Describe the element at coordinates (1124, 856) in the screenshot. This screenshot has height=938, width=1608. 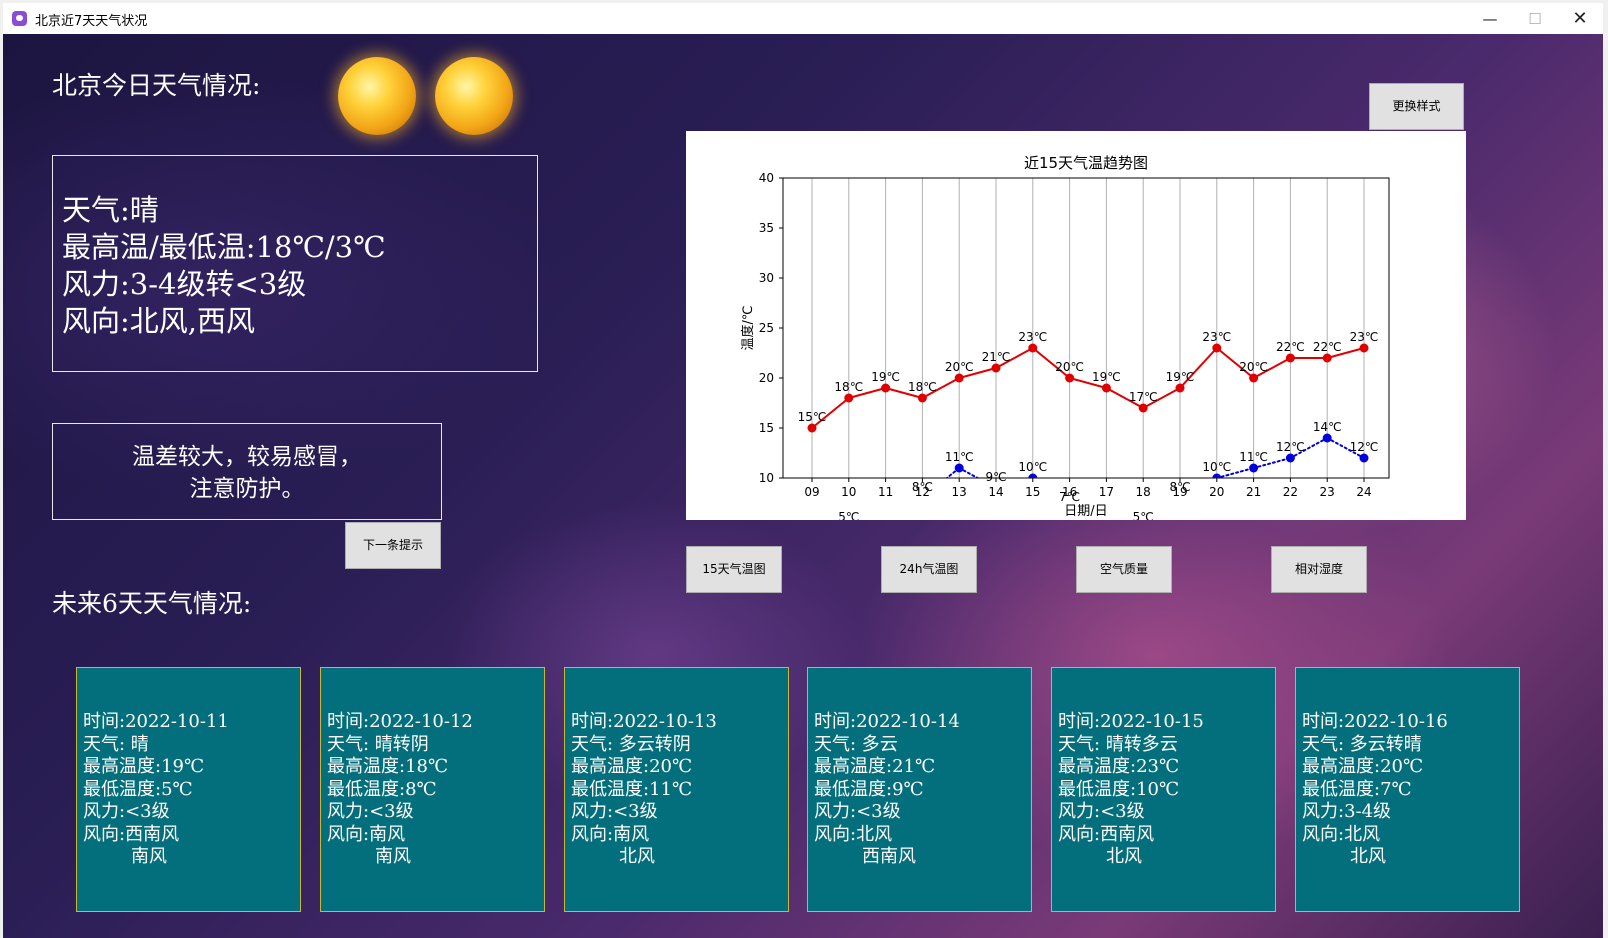
I see `forecast-wind-direction-2: 北风` at that location.